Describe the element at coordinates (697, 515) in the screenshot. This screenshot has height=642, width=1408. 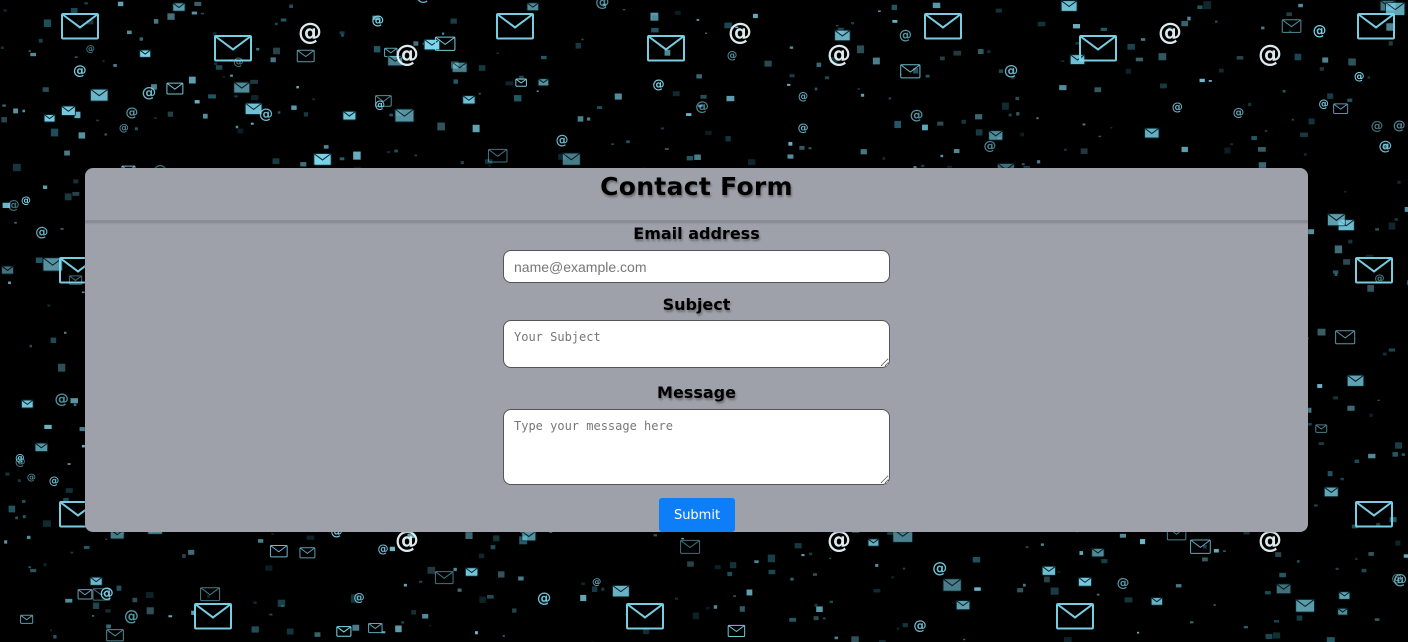
I see `submit-button: Submit` at that location.